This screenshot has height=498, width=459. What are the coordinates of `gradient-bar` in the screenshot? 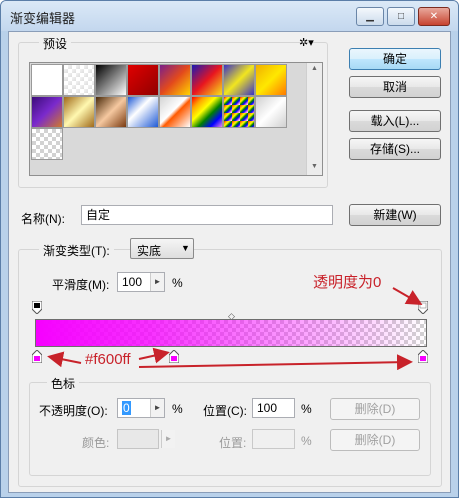 It's located at (231, 333).